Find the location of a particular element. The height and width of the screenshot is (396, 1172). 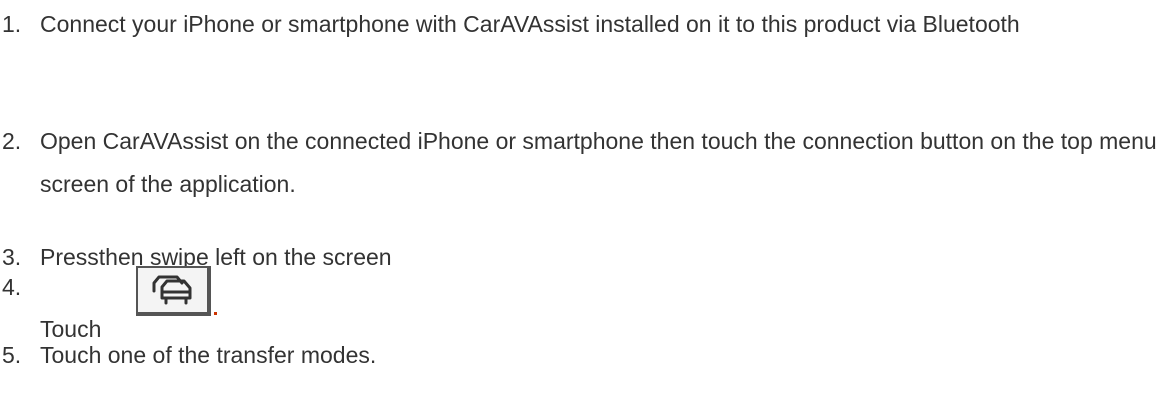

step-number: 1. is located at coordinates (12, 24).